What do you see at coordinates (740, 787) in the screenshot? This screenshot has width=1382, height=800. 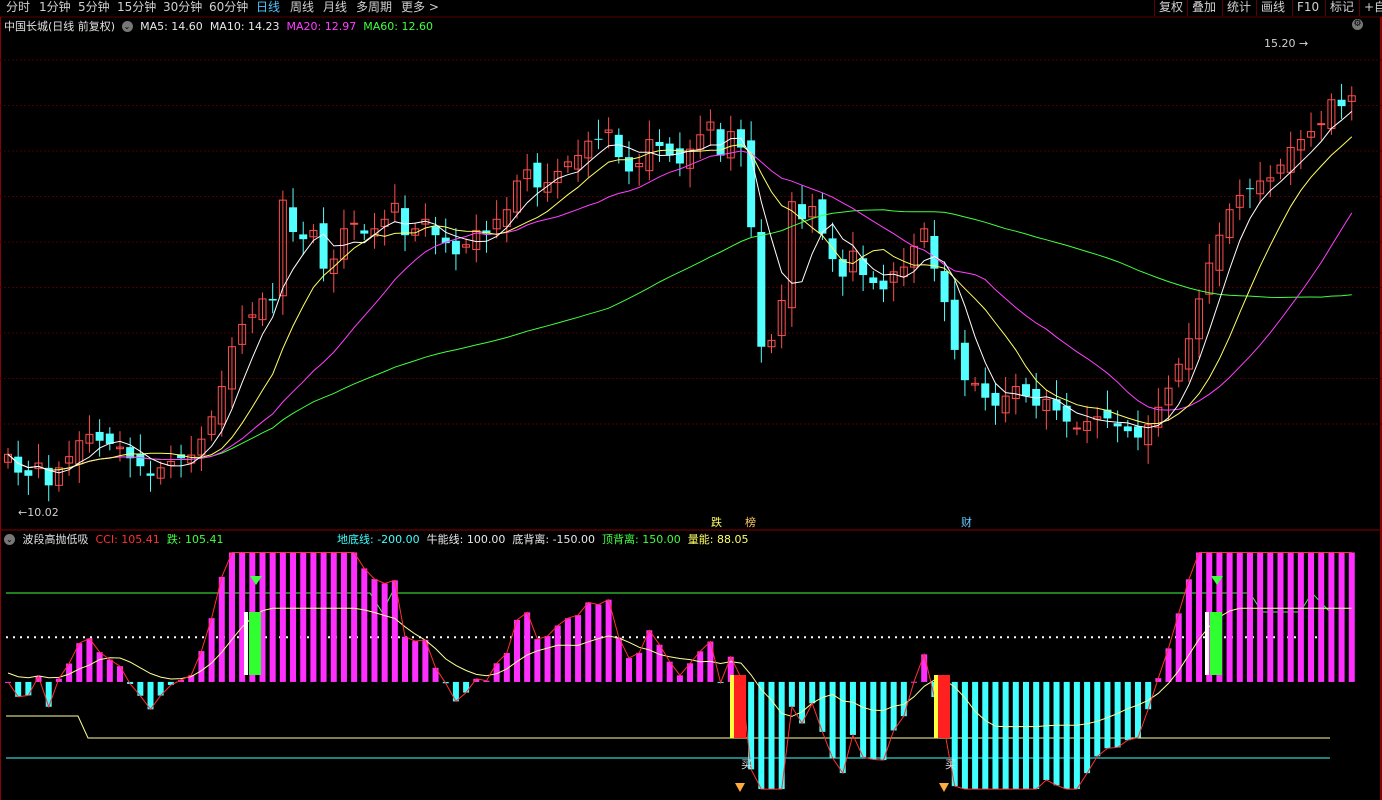 I see `buy-diamond-icon` at bounding box center [740, 787].